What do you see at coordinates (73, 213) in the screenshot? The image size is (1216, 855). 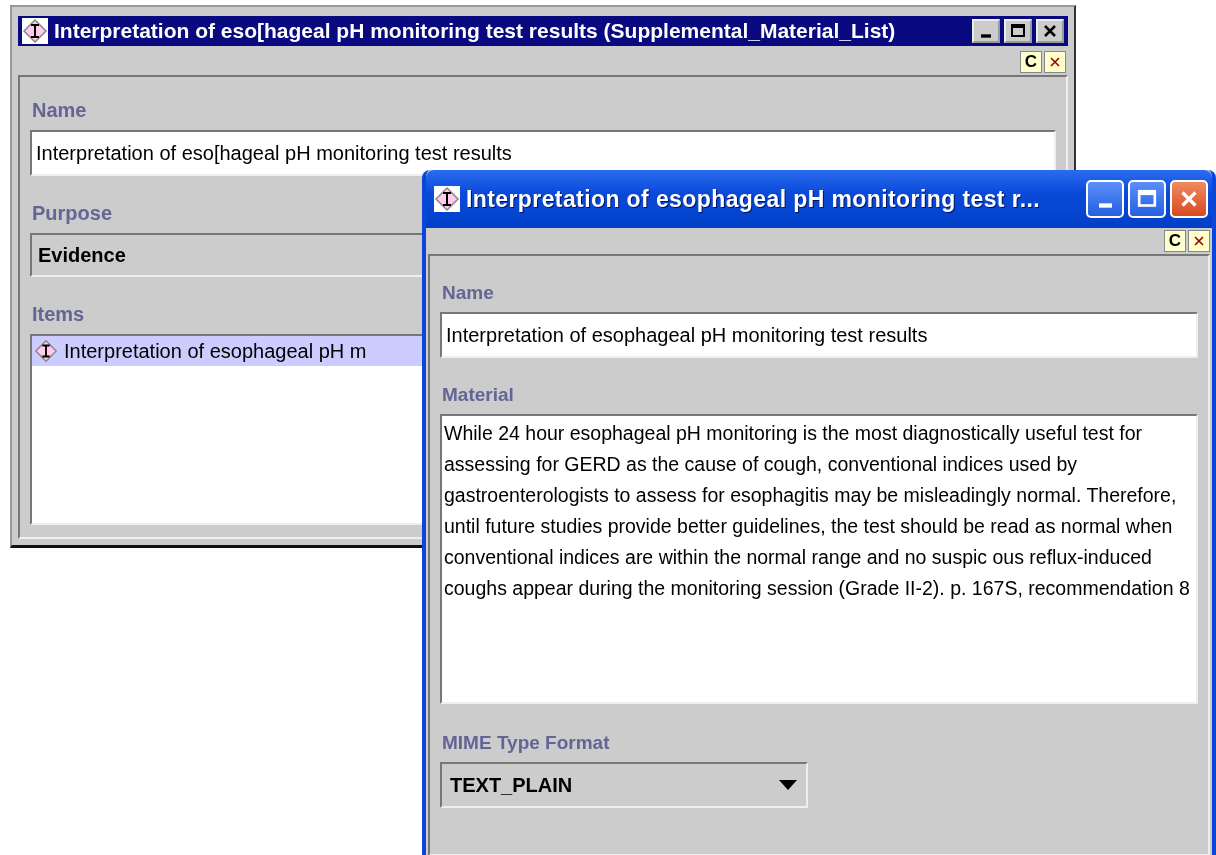 I see `field-label: Purpose` at bounding box center [73, 213].